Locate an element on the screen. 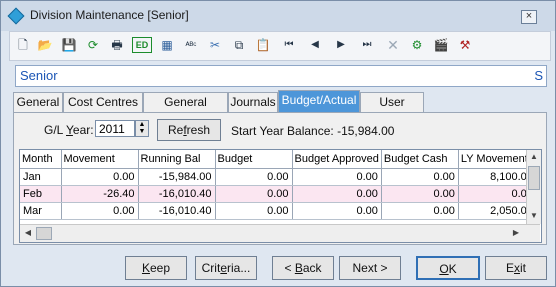  exit-button: Exit is located at coordinates (516, 268).